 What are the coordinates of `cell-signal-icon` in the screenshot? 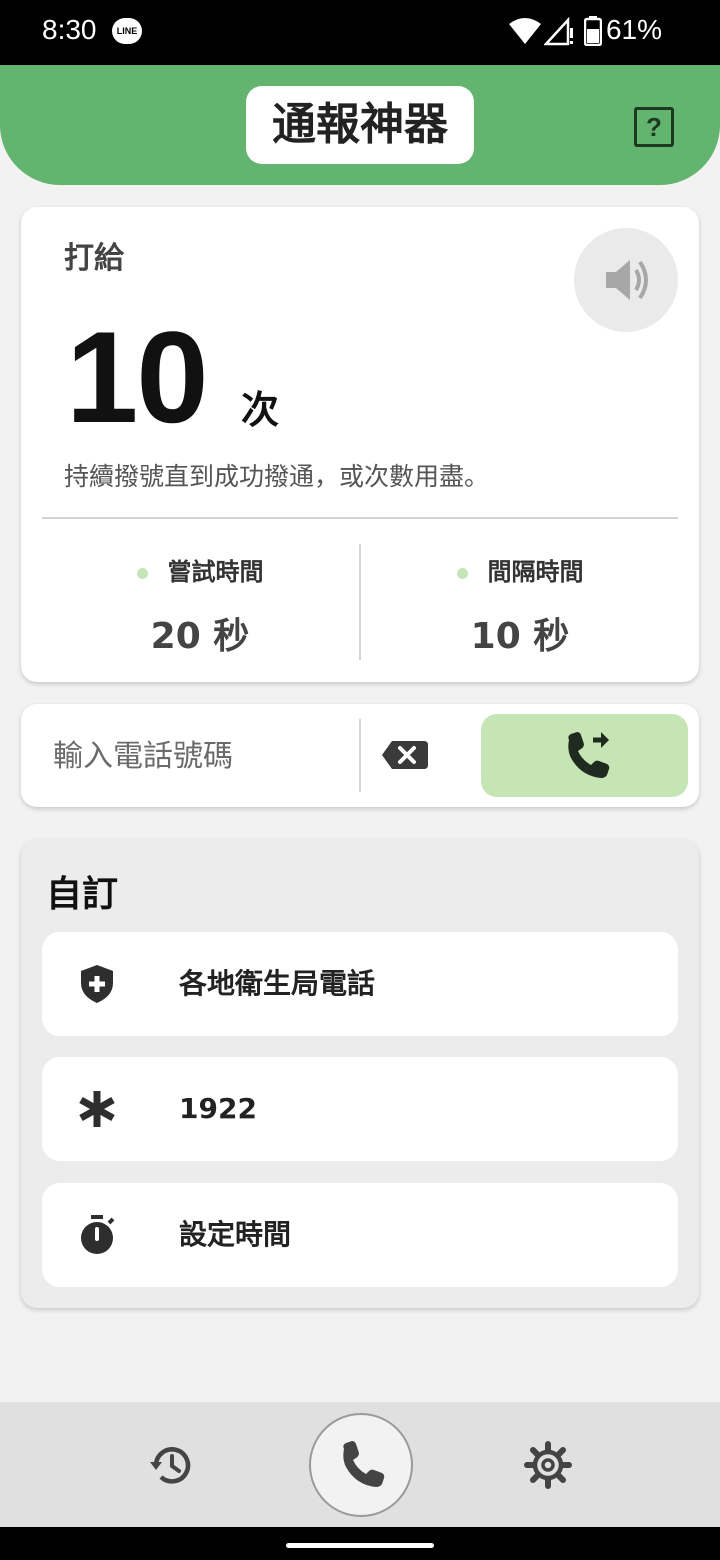 It's located at (558, 31).